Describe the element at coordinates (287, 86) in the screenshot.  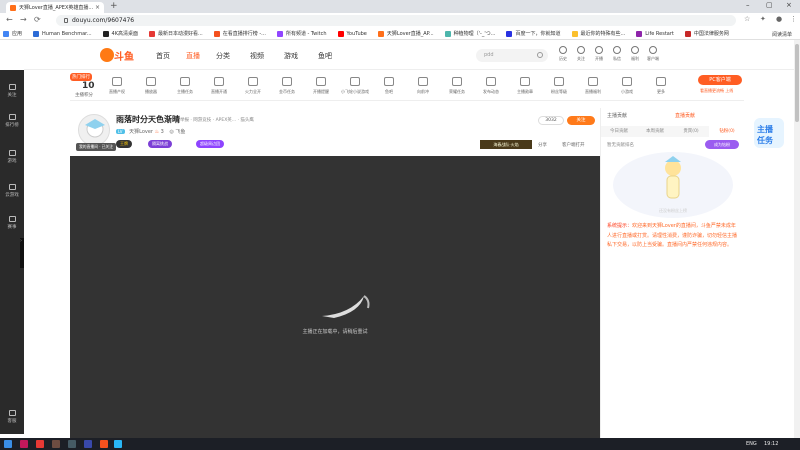
I see `toolbar-item: 金币任务` at that location.